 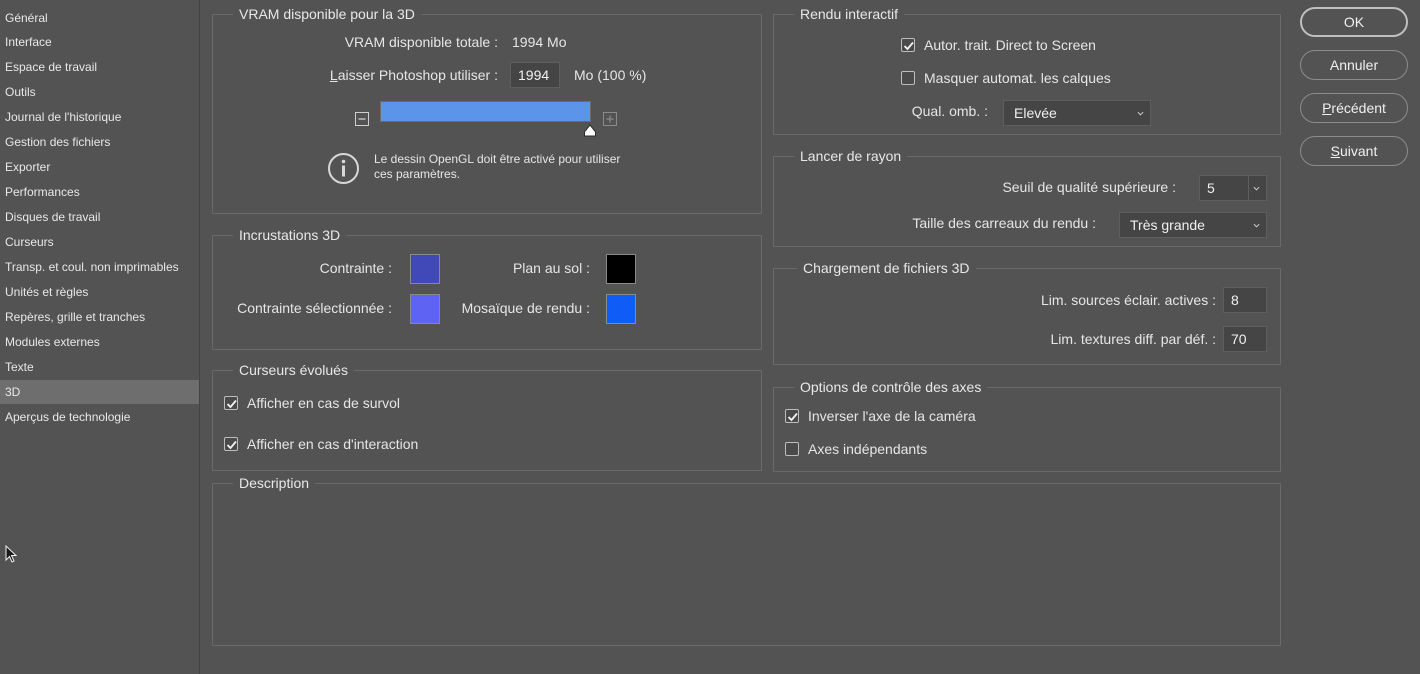 What do you see at coordinates (99, 292) in the screenshot?
I see `sidebar-item-units-rulers: Unités et règles` at bounding box center [99, 292].